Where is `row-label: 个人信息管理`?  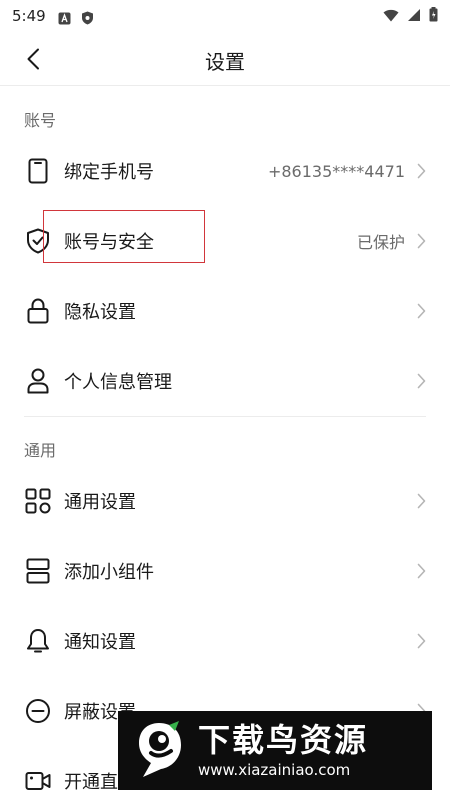 row-label: 个人信息管理 is located at coordinates (118, 382).